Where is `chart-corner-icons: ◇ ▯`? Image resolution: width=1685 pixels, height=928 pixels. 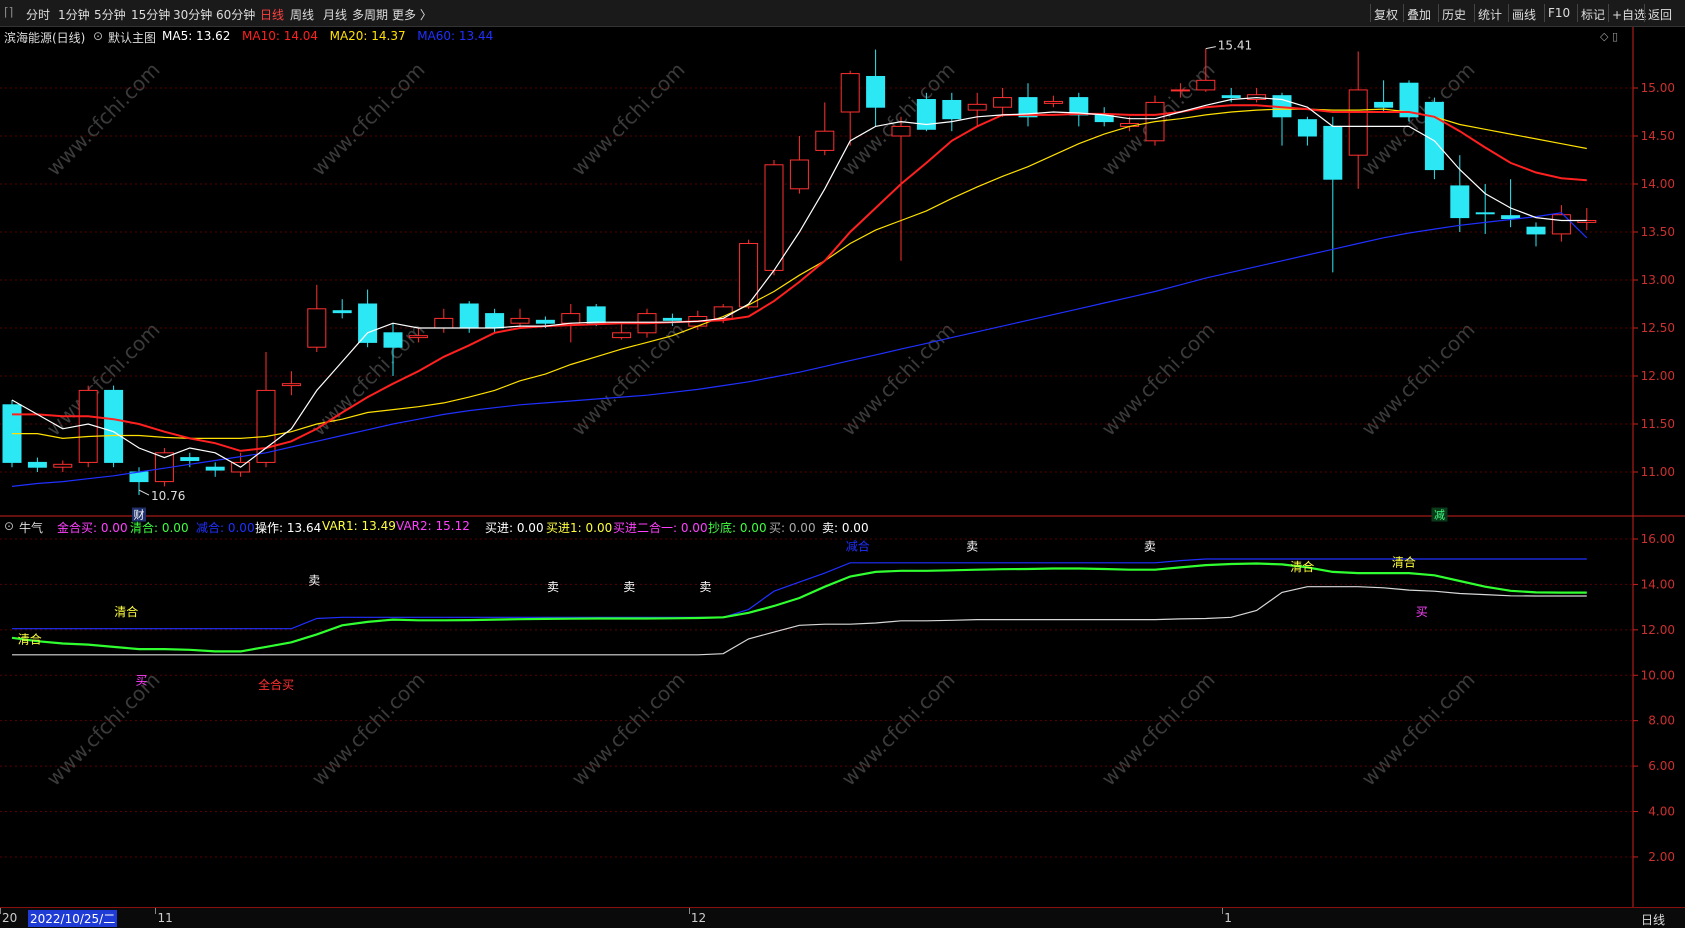 chart-corner-icons: ◇ ▯ is located at coordinates (1609, 36).